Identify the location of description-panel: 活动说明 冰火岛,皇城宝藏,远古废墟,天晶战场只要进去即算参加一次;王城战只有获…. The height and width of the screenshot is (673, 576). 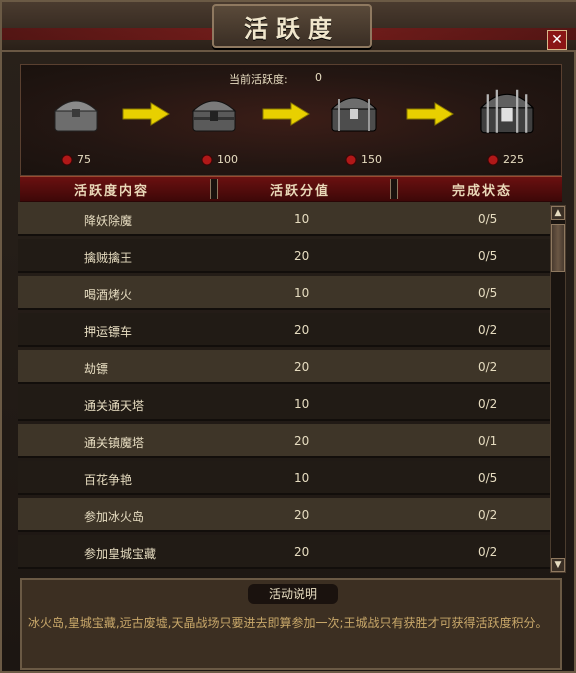
(291, 624).